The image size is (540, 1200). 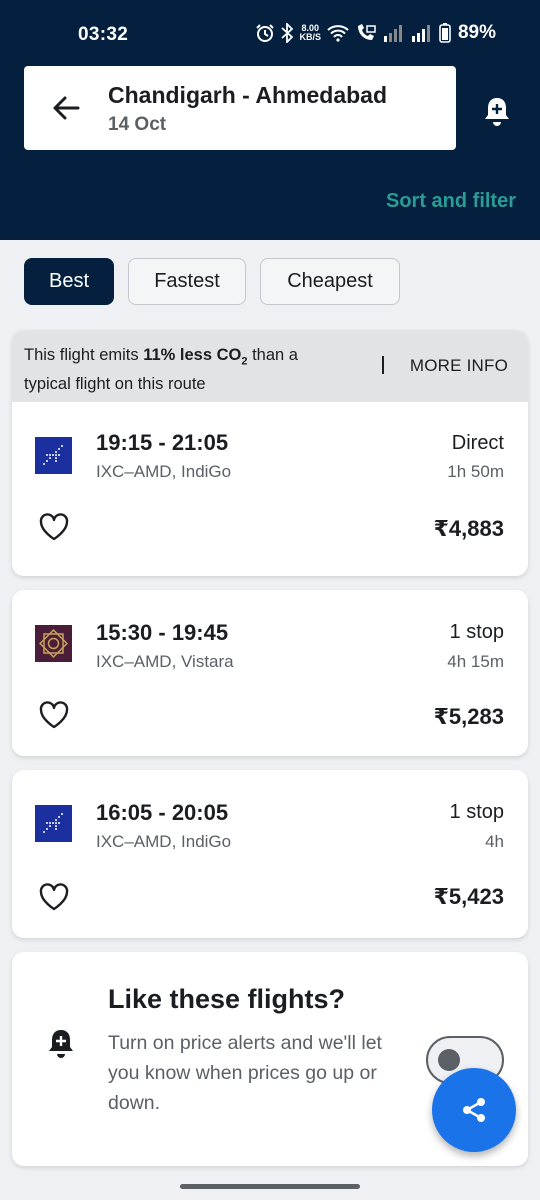 What do you see at coordinates (187, 281) in the screenshot?
I see `tab-fastest: Fastest` at bounding box center [187, 281].